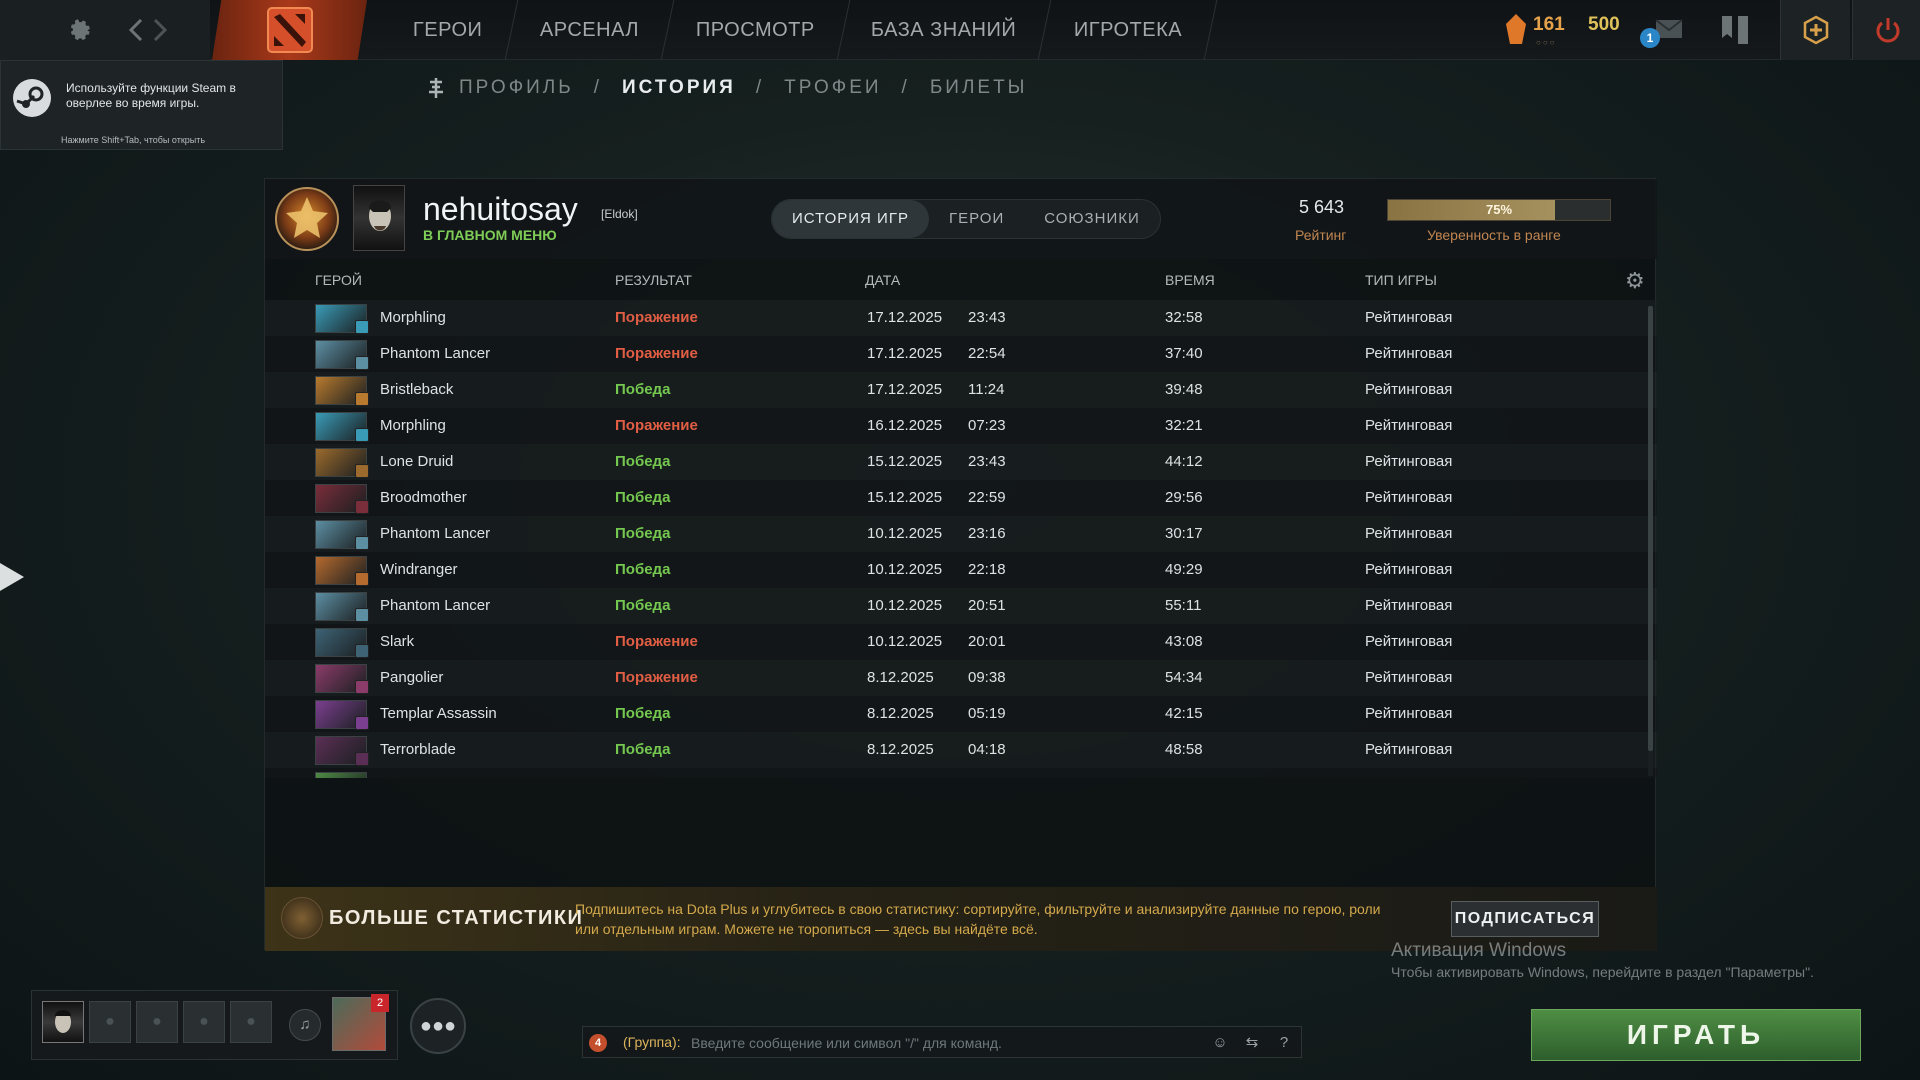  Describe the element at coordinates (341, 775) in the screenshot. I see `hero-portrait` at that location.